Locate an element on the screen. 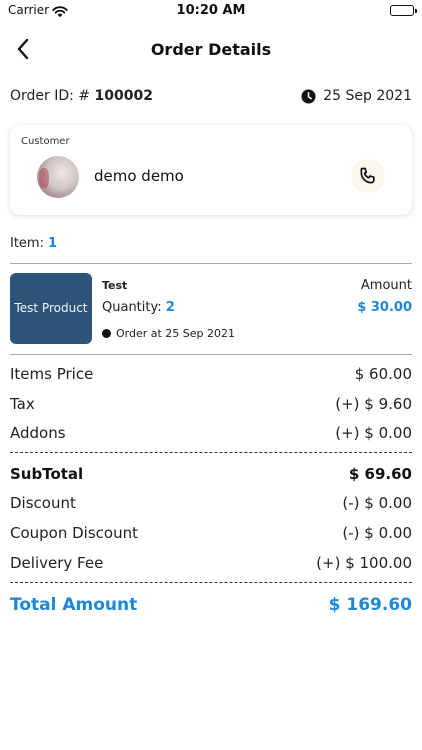 The image size is (422, 750). customer-card: Customer demo demo is located at coordinates (211, 170).